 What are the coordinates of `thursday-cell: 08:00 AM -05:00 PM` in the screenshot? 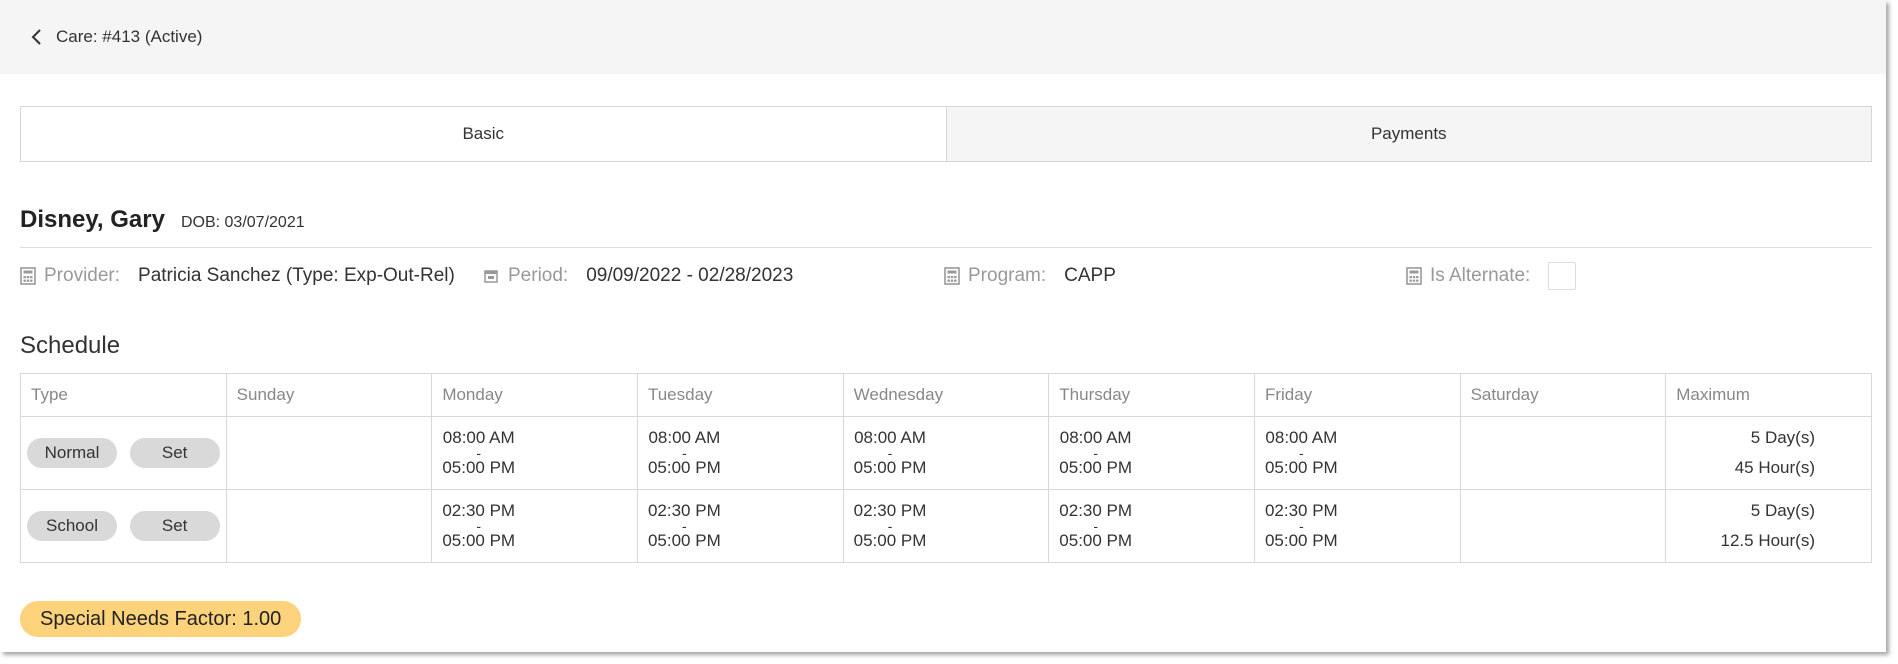 It's located at (1151, 453).